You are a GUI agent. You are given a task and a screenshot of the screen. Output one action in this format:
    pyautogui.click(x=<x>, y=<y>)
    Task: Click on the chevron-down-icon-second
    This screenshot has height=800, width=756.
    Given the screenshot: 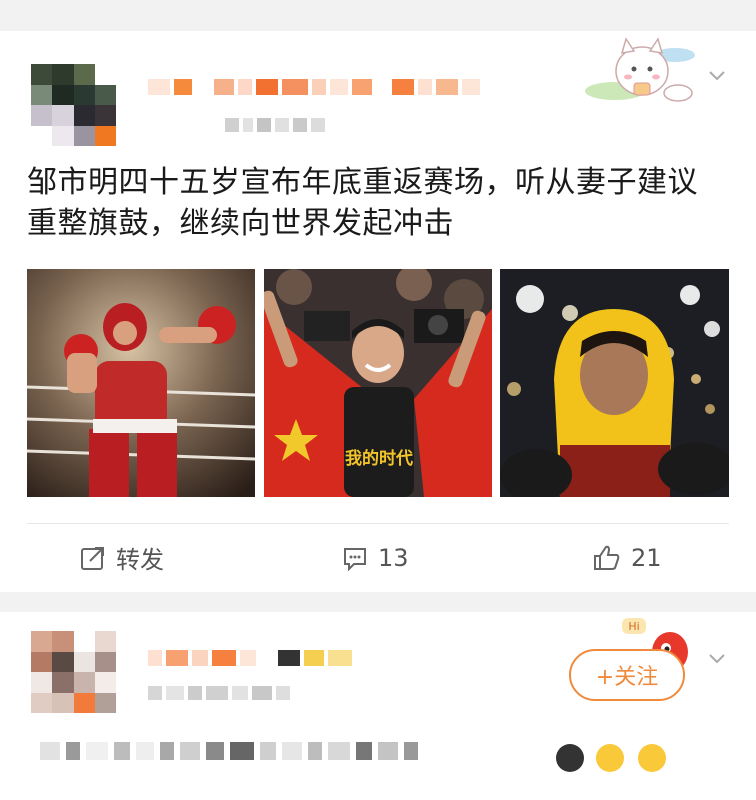 What is the action you would take?
    pyautogui.click(x=717, y=658)
    